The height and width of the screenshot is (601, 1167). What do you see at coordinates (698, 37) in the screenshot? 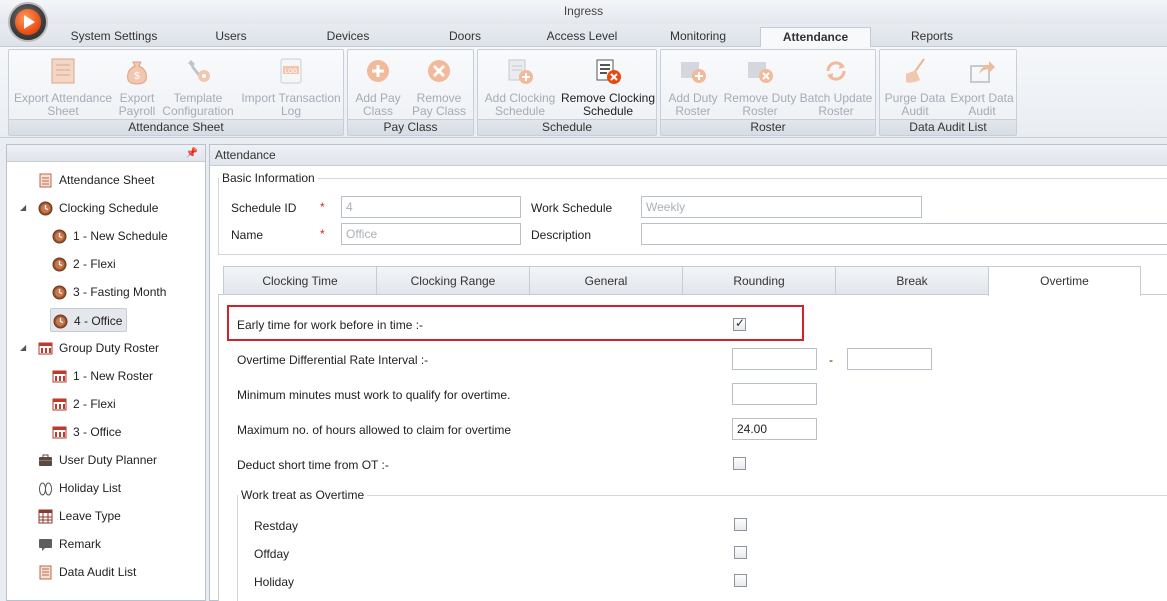
I see `menu-tab-monitoring: Monitoring` at bounding box center [698, 37].